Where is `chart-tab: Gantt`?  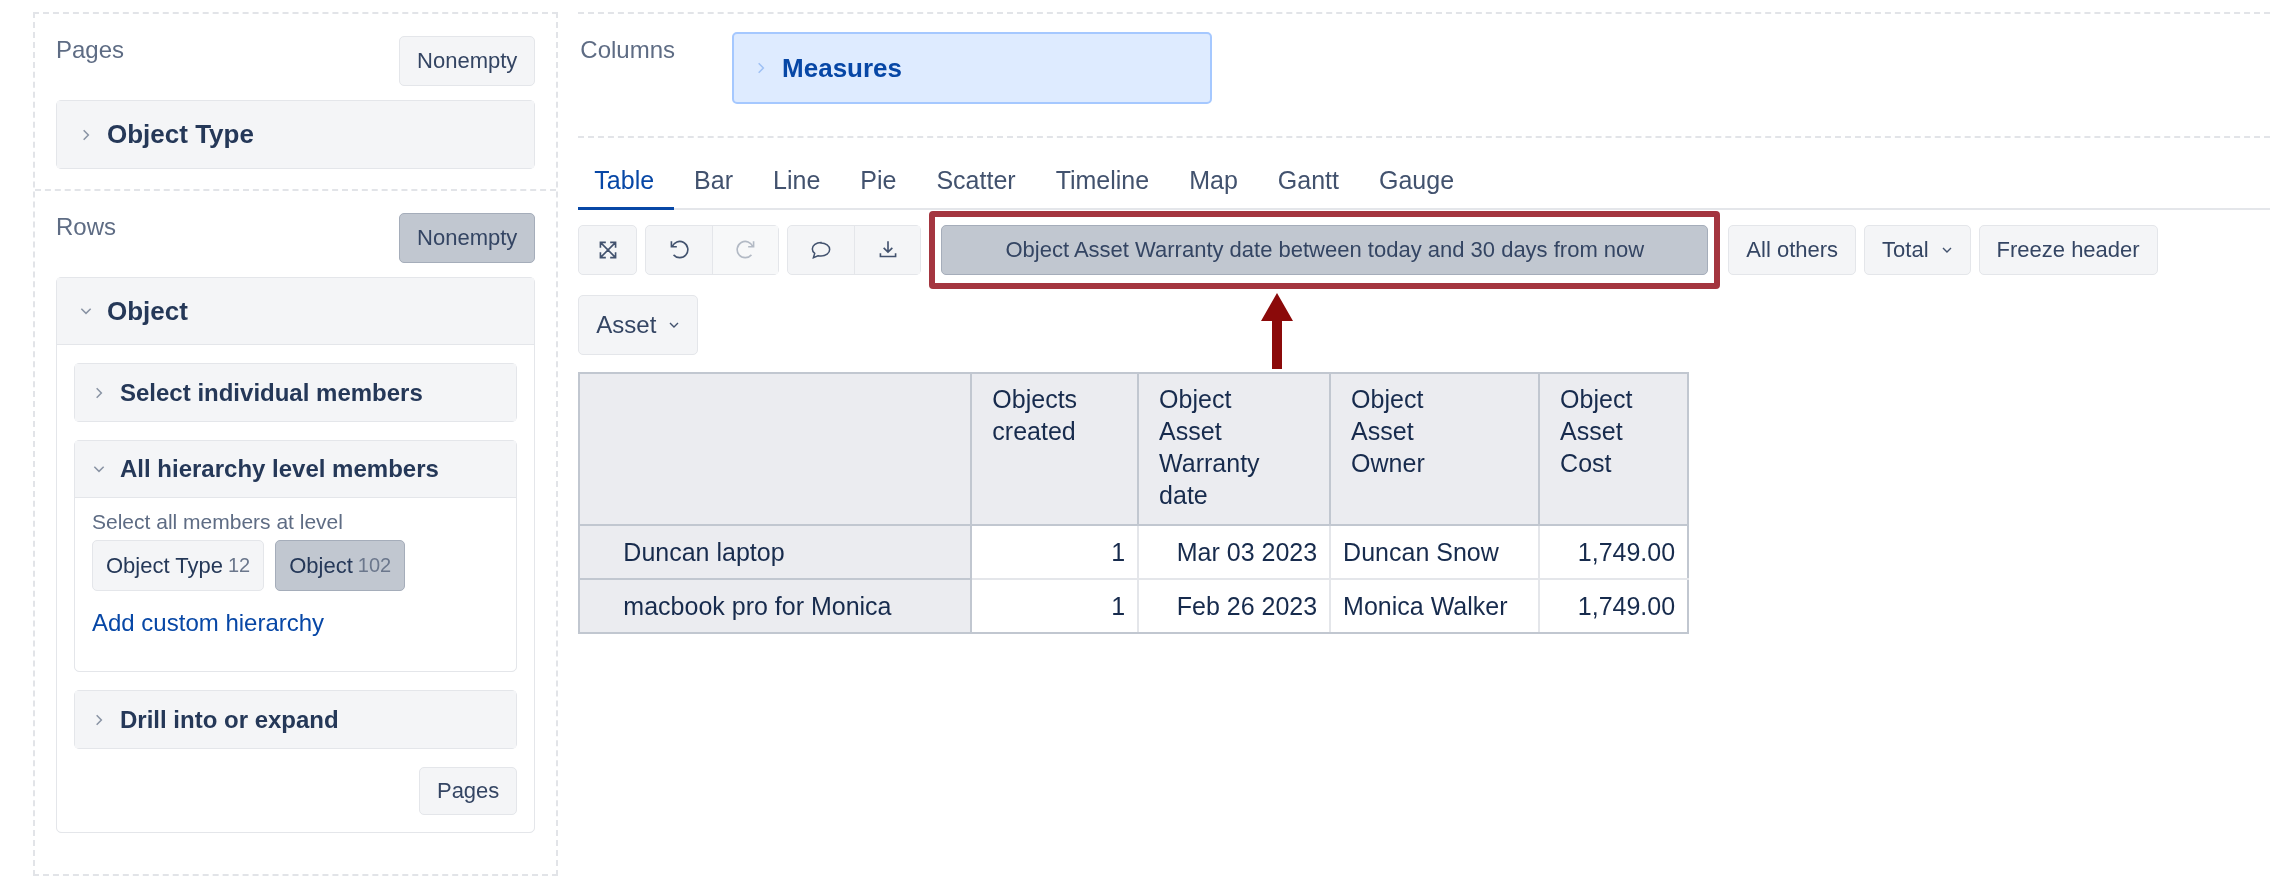 chart-tab: Gantt is located at coordinates (1308, 185).